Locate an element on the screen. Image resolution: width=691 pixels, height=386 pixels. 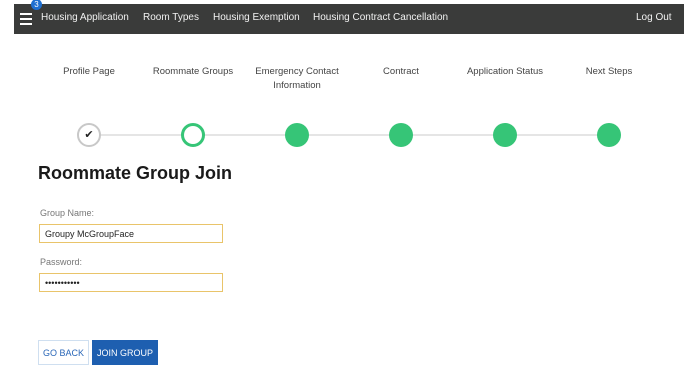
nav-housing-application: Housing Application is located at coordinates (85, 17).